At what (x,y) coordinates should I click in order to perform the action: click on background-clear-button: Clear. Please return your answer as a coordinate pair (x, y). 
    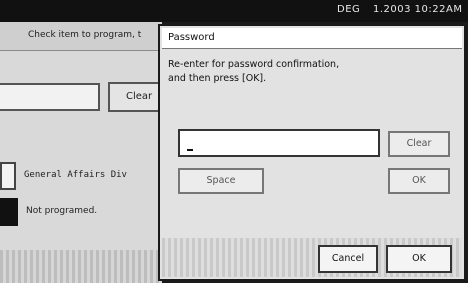
    Looking at the image, I should click on (135, 97).